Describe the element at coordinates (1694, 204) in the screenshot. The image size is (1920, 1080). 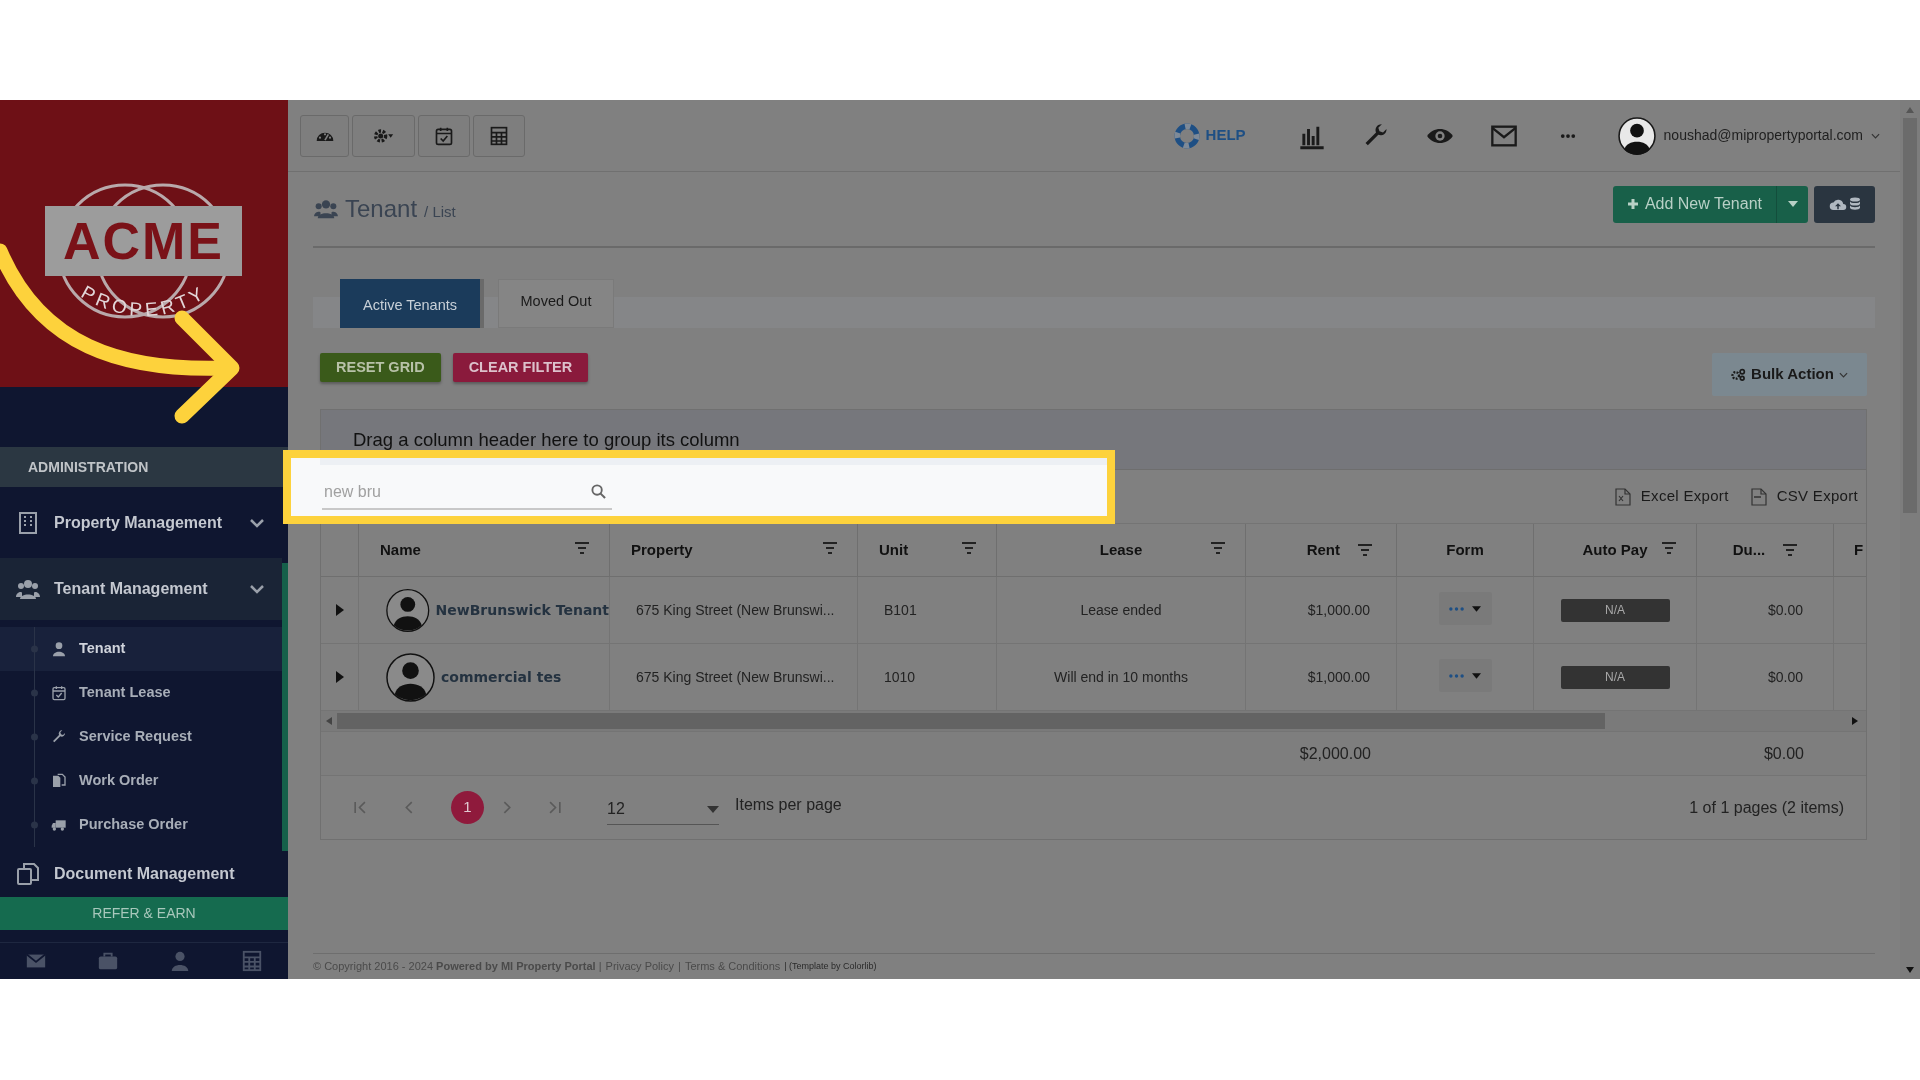
I see `add-tenant-button: Add New Tenant` at that location.